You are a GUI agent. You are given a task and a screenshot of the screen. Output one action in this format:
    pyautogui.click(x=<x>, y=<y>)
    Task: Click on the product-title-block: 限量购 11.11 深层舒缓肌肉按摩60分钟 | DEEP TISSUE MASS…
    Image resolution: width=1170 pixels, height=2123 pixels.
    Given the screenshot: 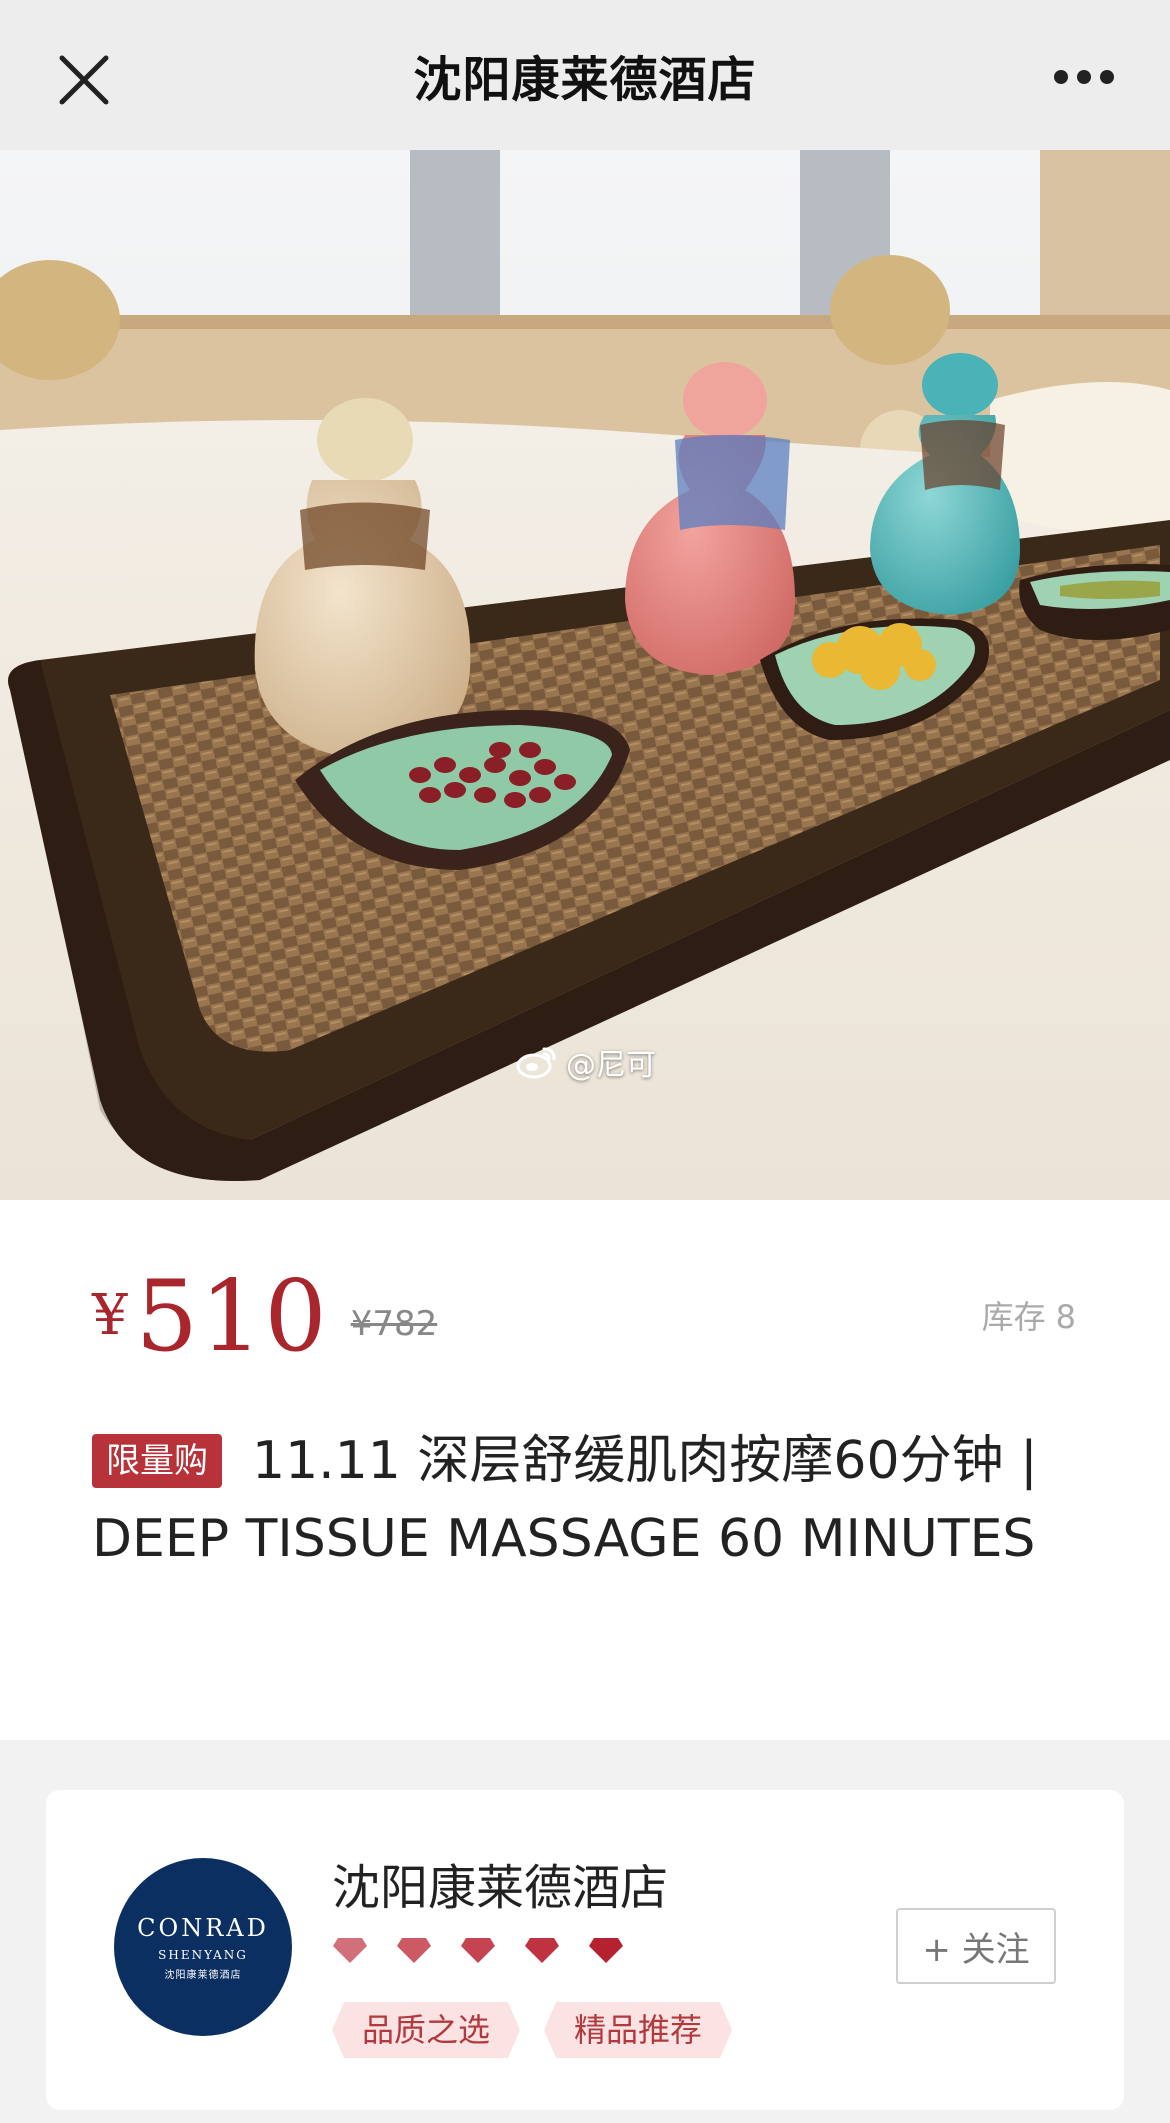 What is the action you would take?
    pyautogui.click(x=587, y=1500)
    